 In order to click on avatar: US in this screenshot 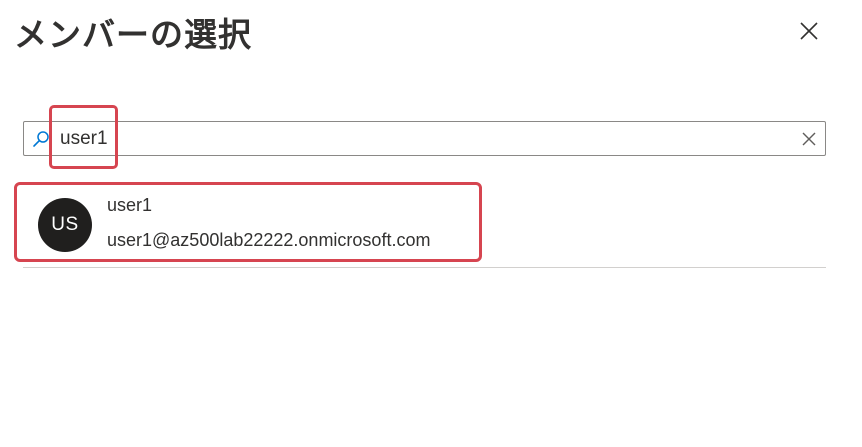, I will do `click(65, 225)`.